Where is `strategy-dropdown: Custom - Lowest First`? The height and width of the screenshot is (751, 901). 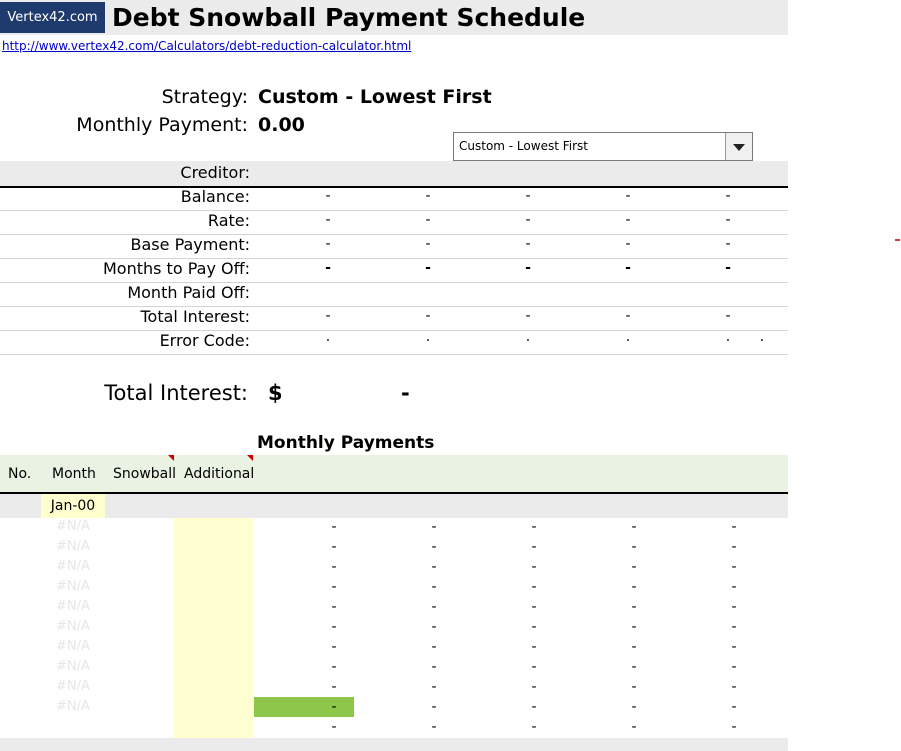 strategy-dropdown: Custom - Lowest First is located at coordinates (603, 146).